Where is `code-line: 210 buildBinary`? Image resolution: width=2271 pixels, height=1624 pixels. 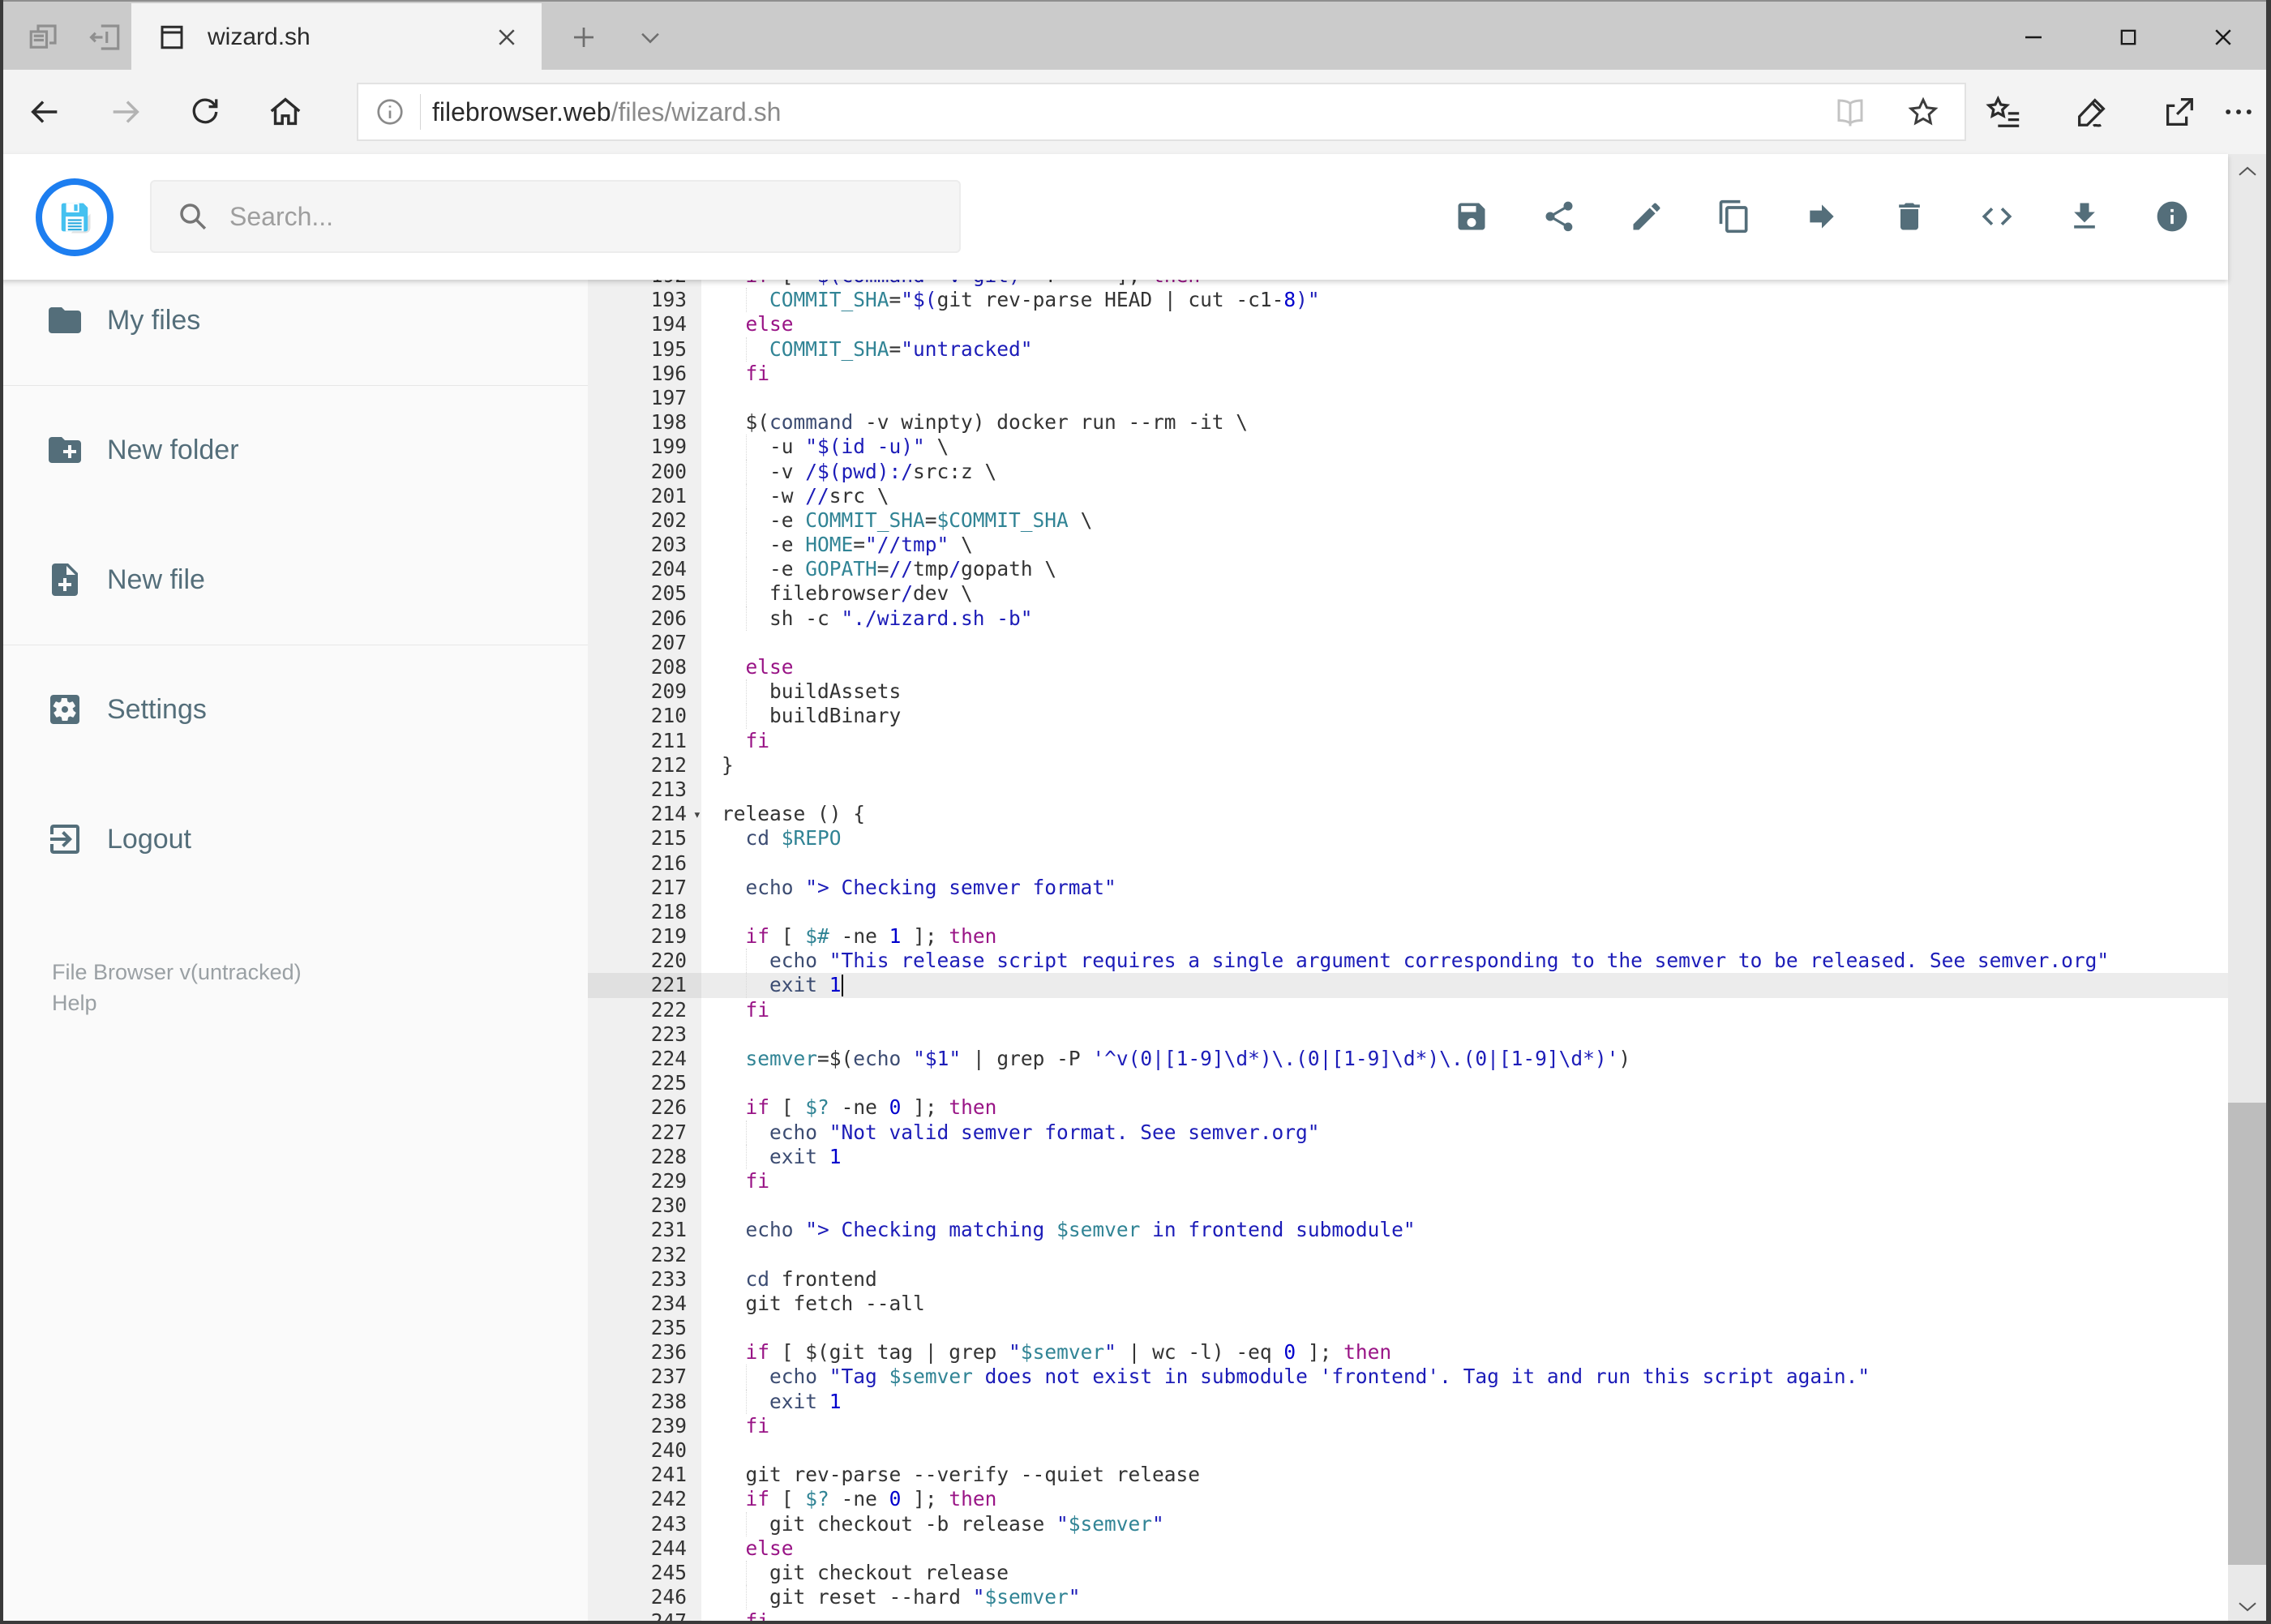
code-line: 210 buildBinary is located at coordinates (1408, 717).